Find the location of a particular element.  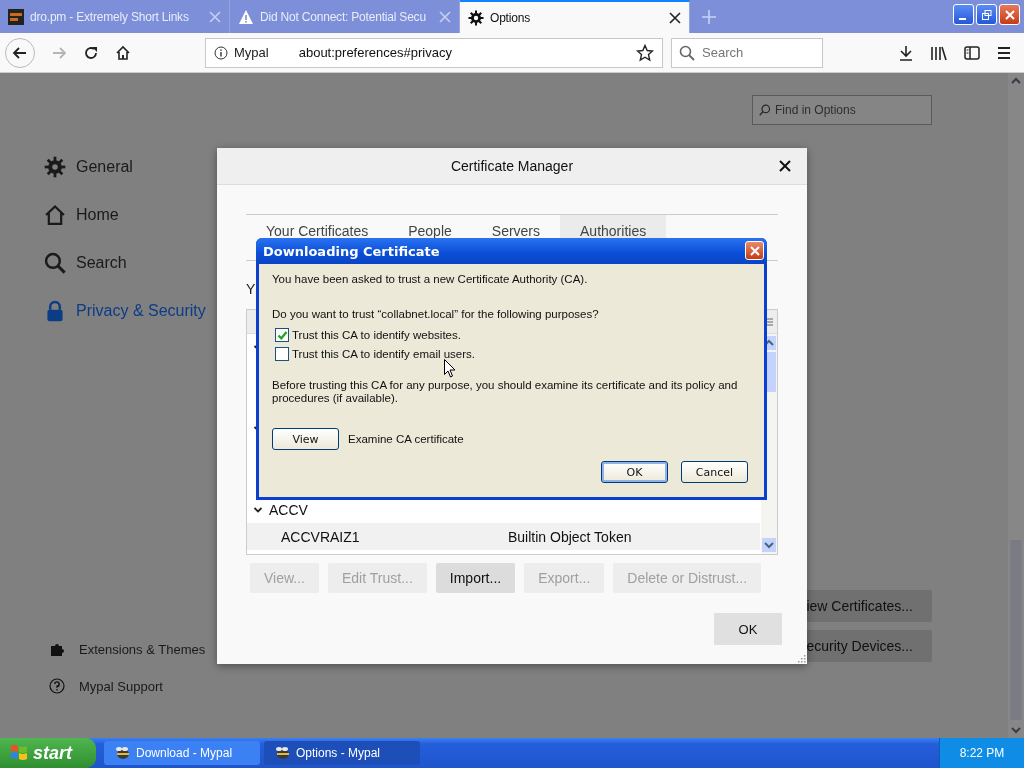

restore-button is located at coordinates (986, 14).